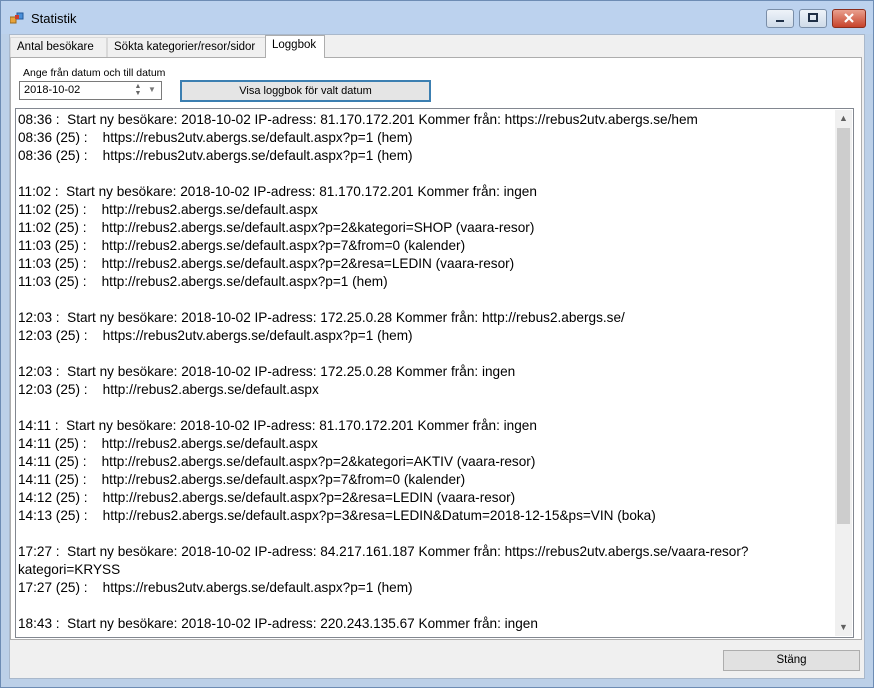 The image size is (874, 688). Describe the element at coordinates (305, 91) in the screenshot. I see `show-log-button: Visa loggbok för valt datum` at that location.